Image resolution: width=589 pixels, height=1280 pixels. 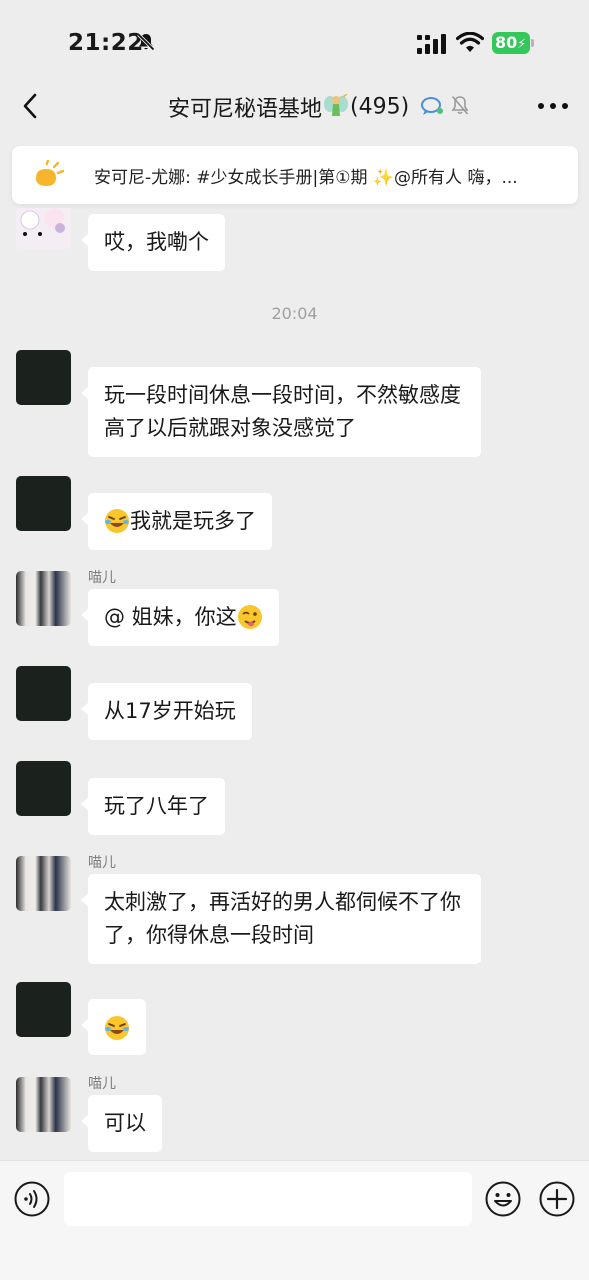 I want to click on group-name: 安可尼秘语基地, so click(x=245, y=109).